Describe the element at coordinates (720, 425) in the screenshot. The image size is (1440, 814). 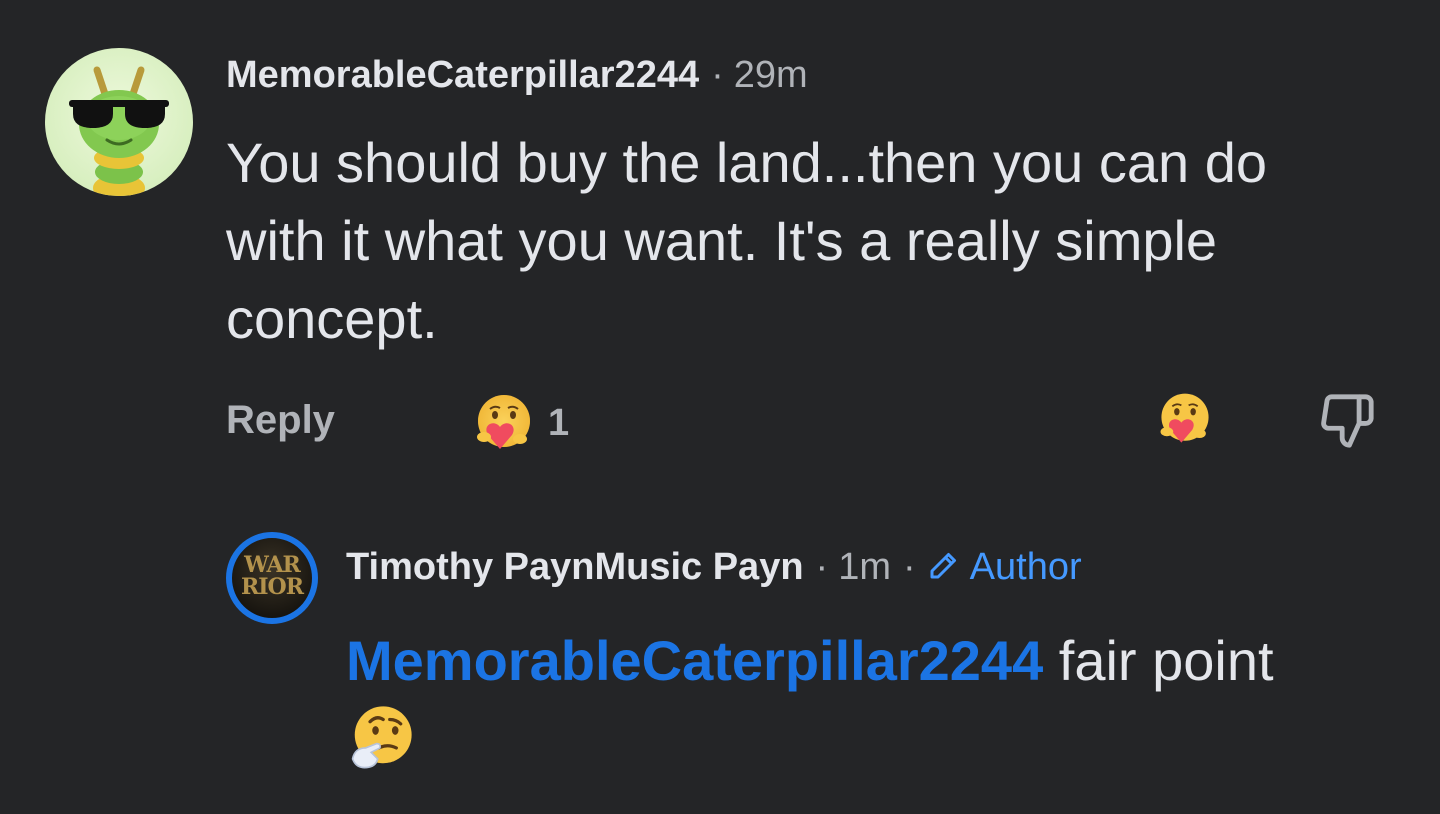
I see `comment-actions: Reply 1` at that location.